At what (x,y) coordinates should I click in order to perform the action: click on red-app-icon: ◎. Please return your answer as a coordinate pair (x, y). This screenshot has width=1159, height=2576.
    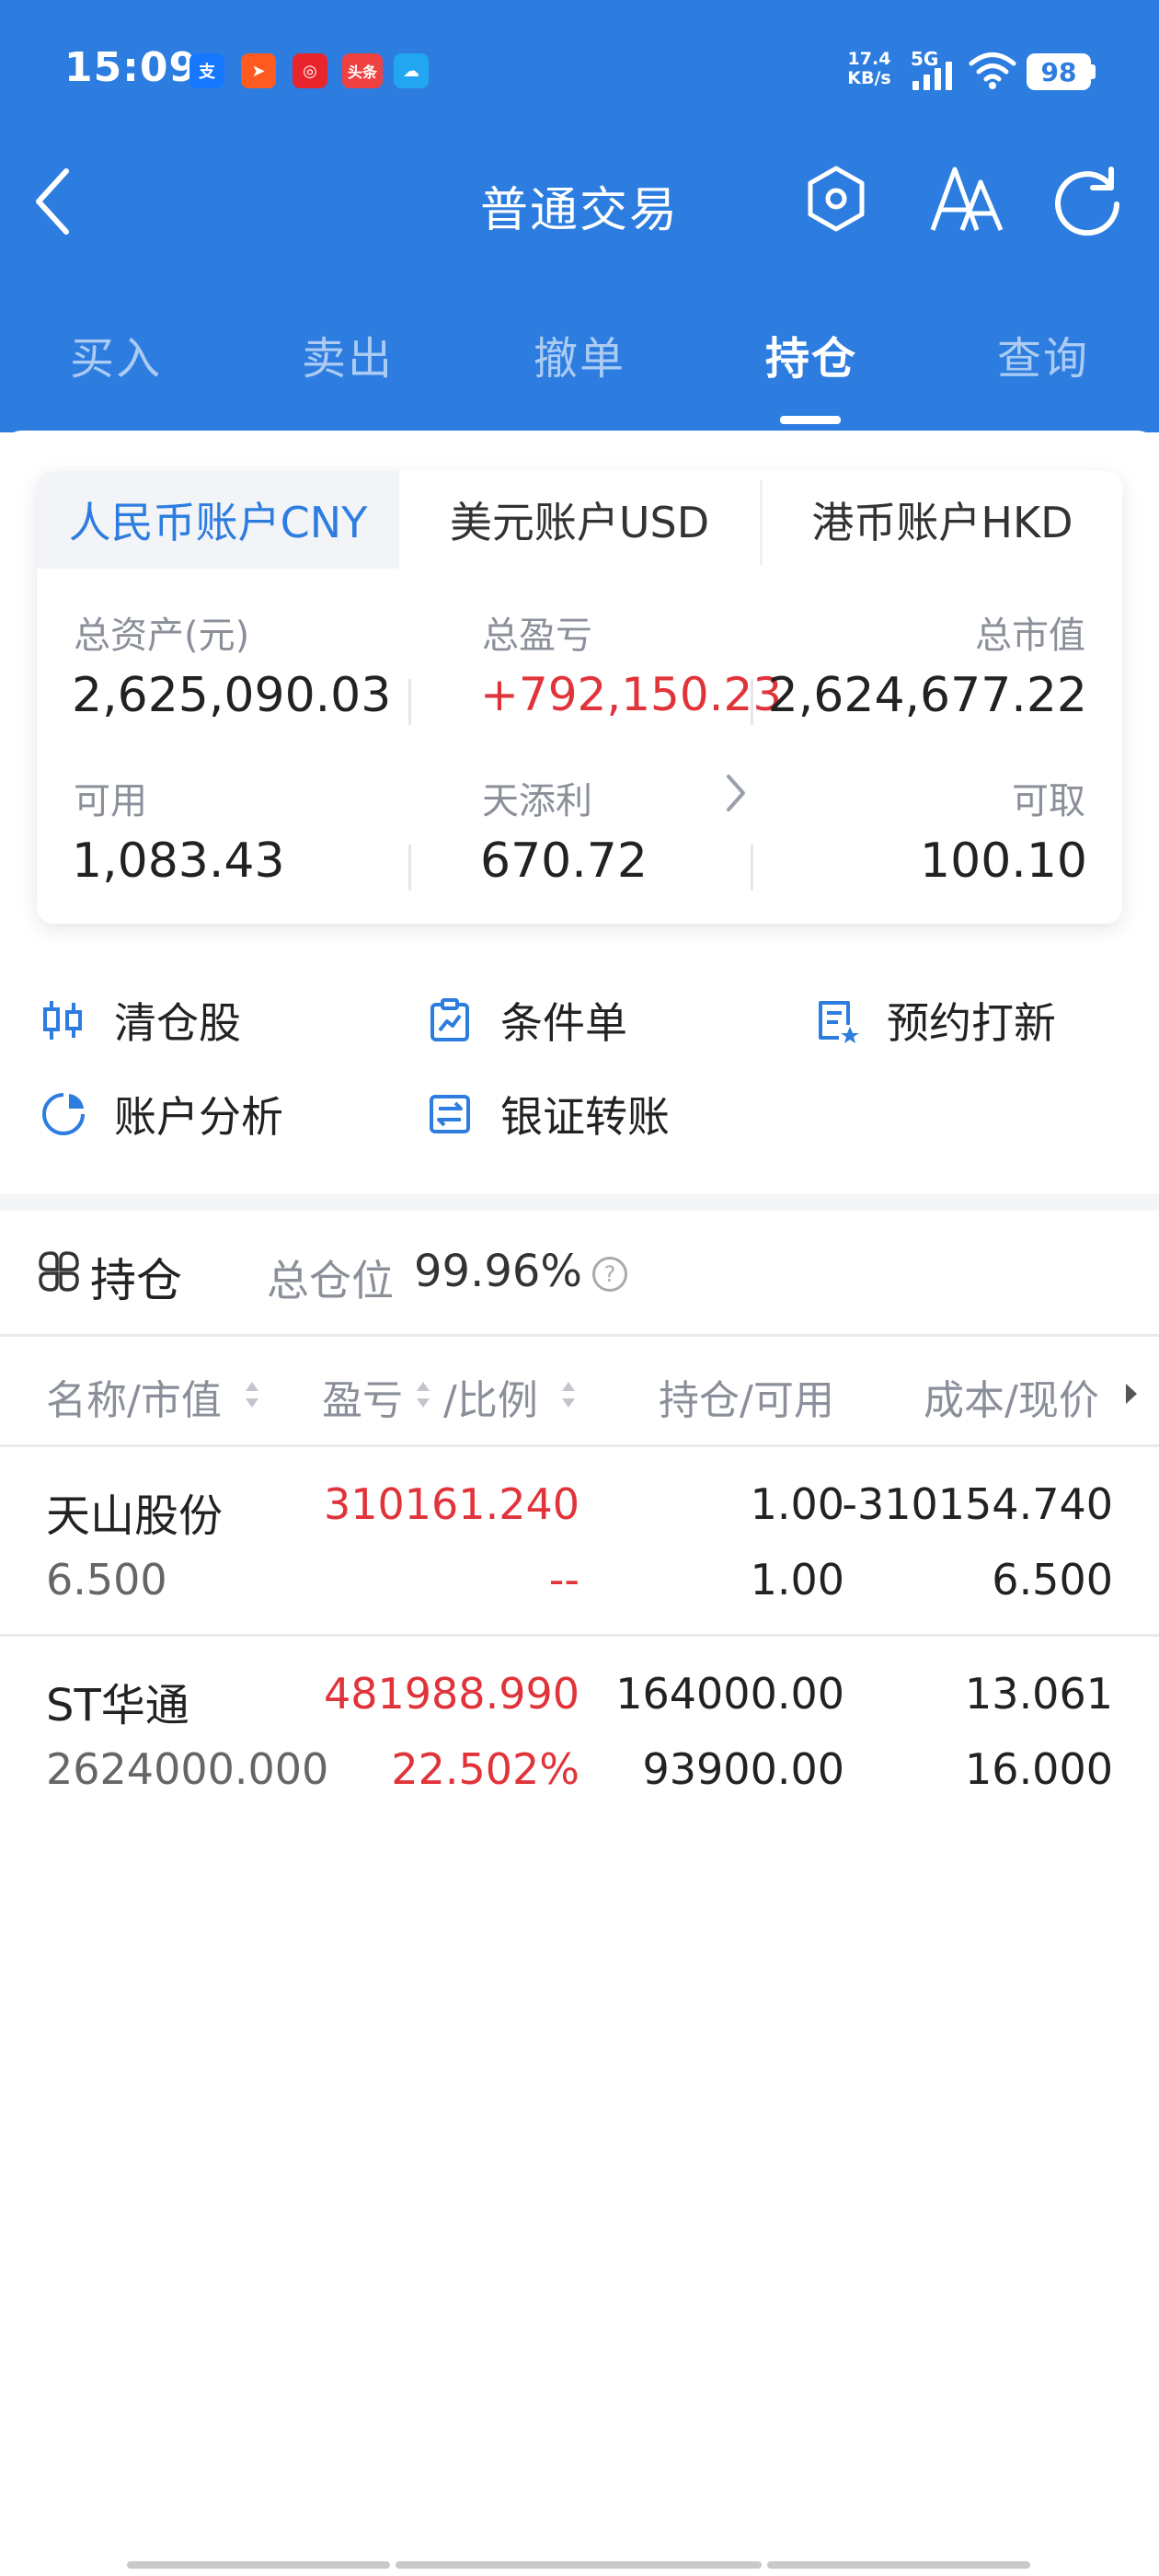
    Looking at the image, I should click on (310, 70).